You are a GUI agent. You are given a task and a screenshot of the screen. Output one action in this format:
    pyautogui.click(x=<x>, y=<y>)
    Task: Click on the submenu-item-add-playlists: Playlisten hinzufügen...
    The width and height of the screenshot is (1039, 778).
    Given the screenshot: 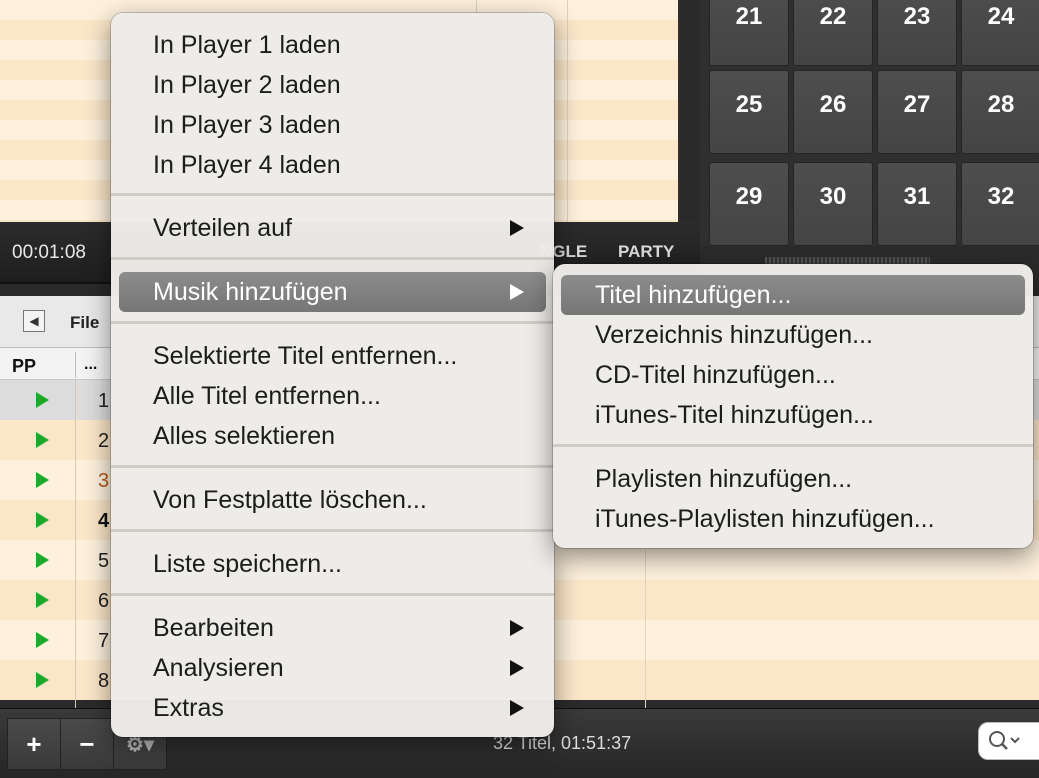 What is the action you would take?
    pyautogui.click(x=793, y=479)
    